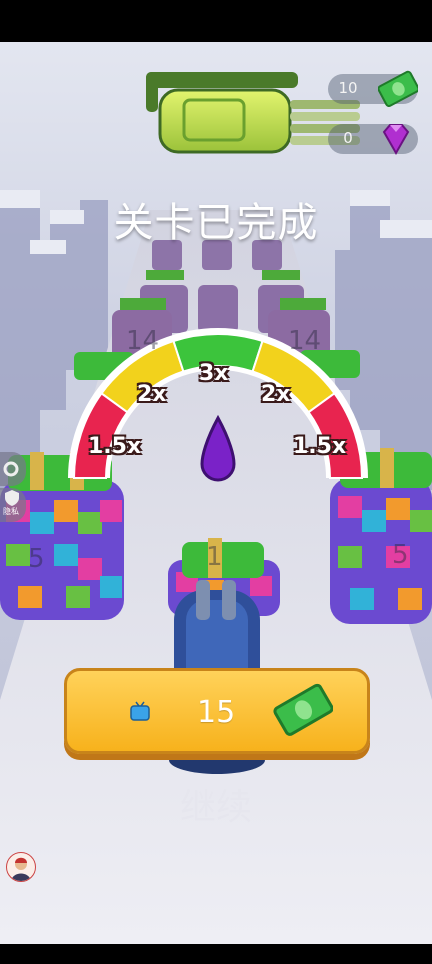 Image resolution: width=432 pixels, height=964 pixels. What do you see at coordinates (13, 469) in the screenshot?
I see `settings-icon` at bounding box center [13, 469].